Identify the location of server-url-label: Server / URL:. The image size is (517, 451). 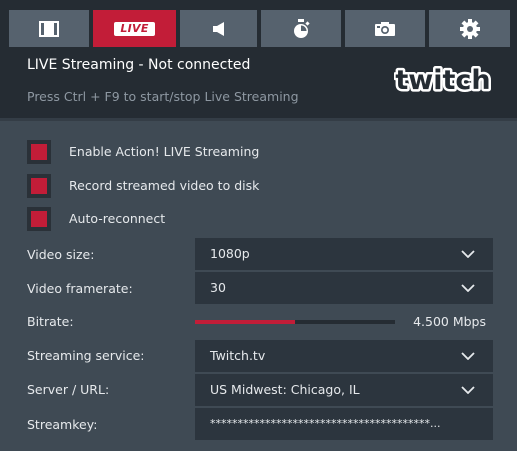
(68, 389).